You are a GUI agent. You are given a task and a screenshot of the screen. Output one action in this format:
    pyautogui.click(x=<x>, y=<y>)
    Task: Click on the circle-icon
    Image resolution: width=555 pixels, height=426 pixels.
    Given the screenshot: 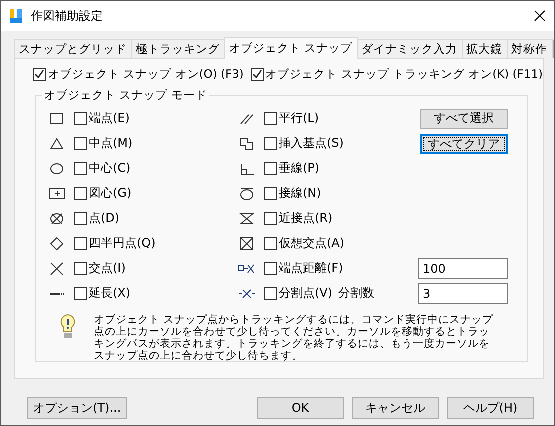 What is the action you would take?
    pyautogui.click(x=57, y=168)
    